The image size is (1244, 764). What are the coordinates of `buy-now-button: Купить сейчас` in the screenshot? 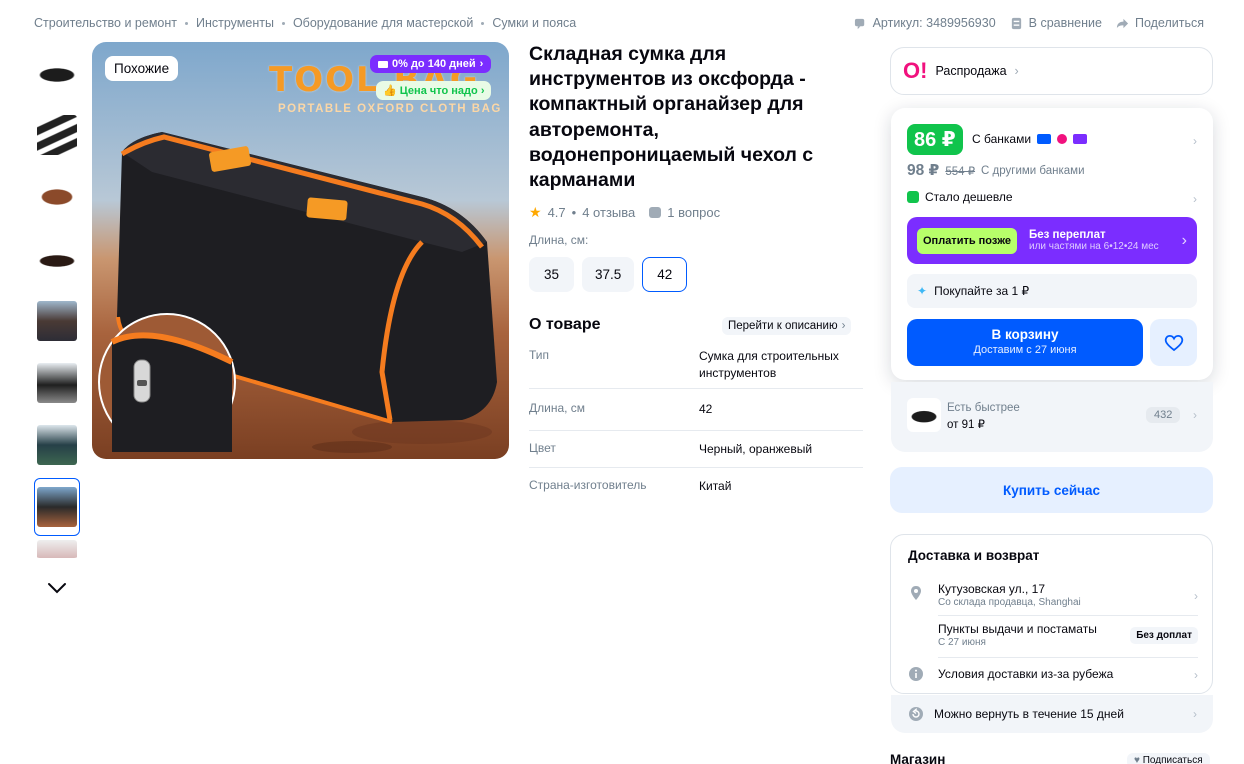 It's located at (1051, 490).